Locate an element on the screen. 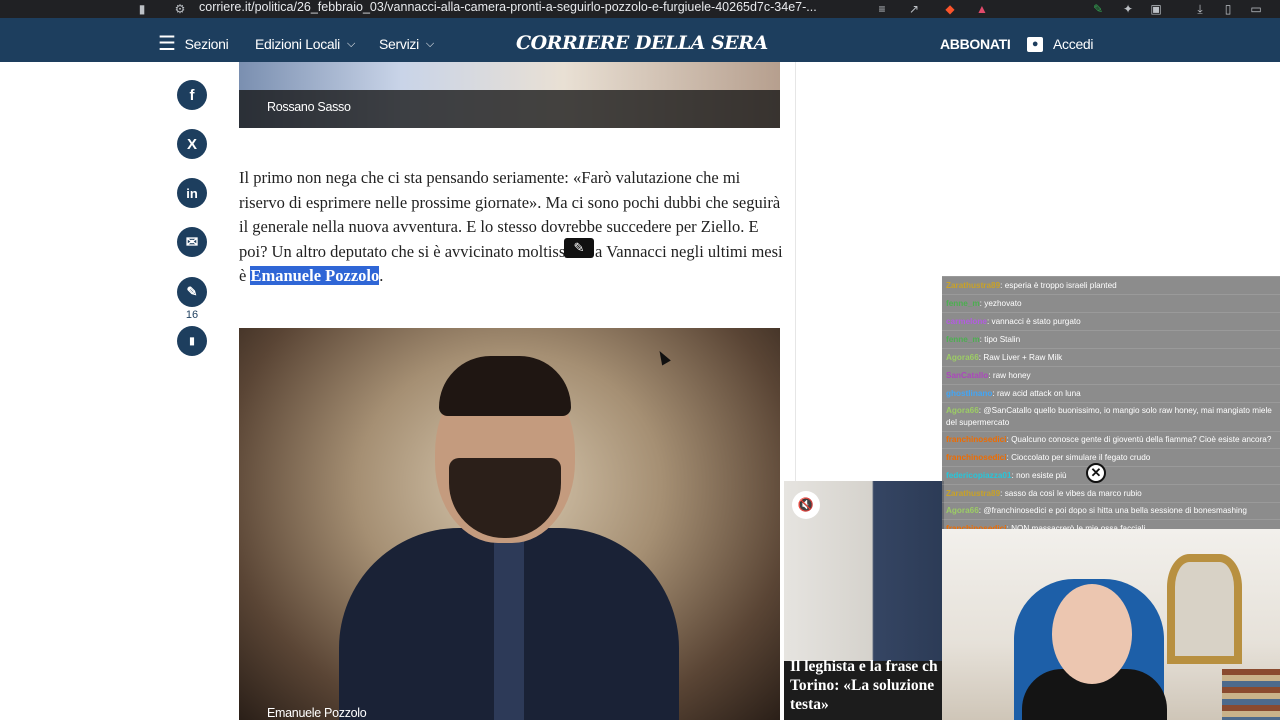  mail-icon: ✉ is located at coordinates (192, 242).